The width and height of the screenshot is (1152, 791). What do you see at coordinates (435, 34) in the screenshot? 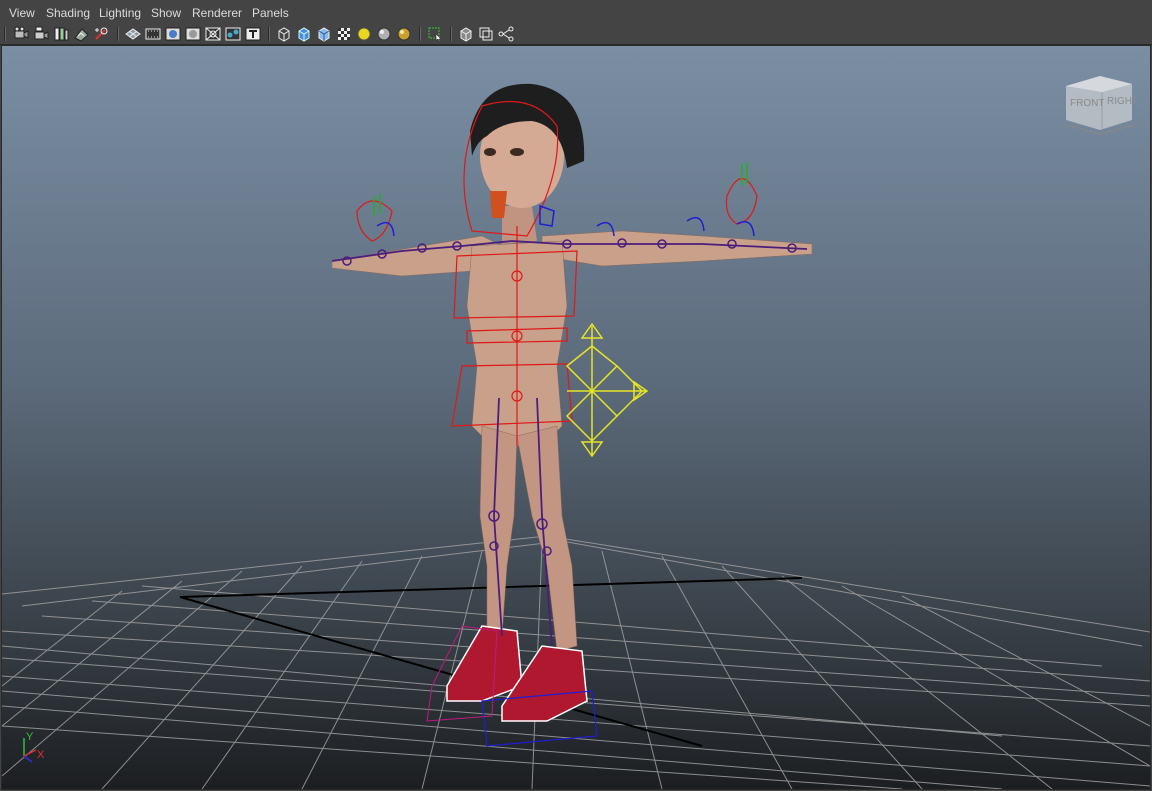
I see `isolate-select-icon` at bounding box center [435, 34].